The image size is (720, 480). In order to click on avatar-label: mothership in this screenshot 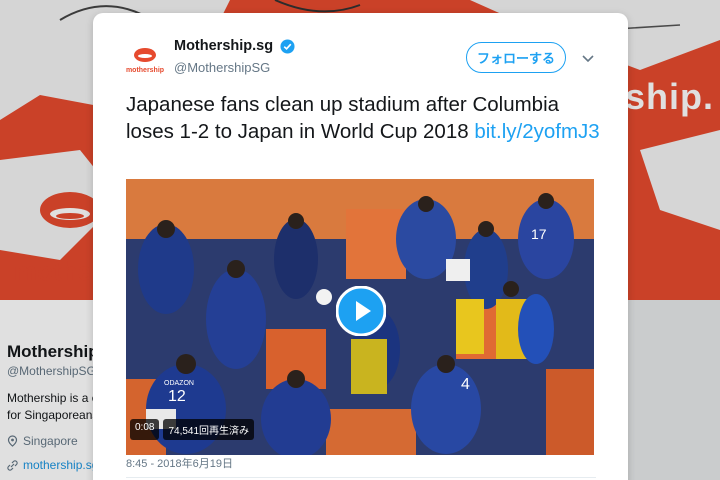, I will do `click(145, 70)`.